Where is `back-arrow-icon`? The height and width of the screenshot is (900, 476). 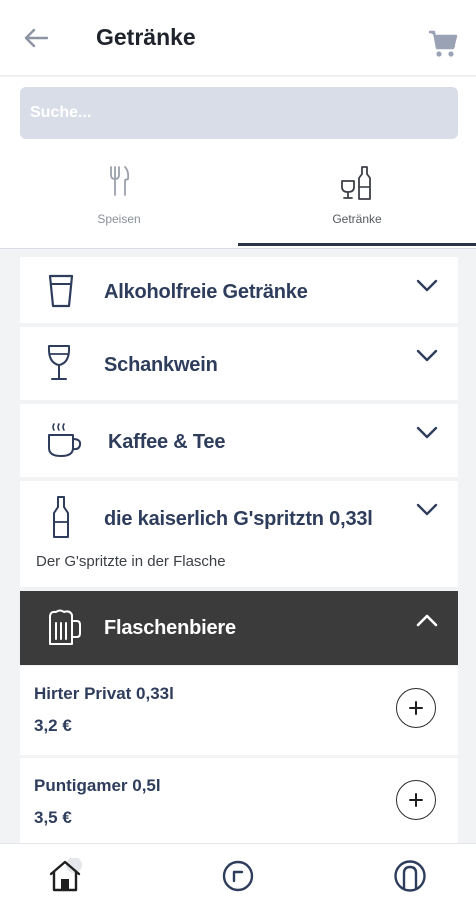 back-arrow-icon is located at coordinates (36, 38).